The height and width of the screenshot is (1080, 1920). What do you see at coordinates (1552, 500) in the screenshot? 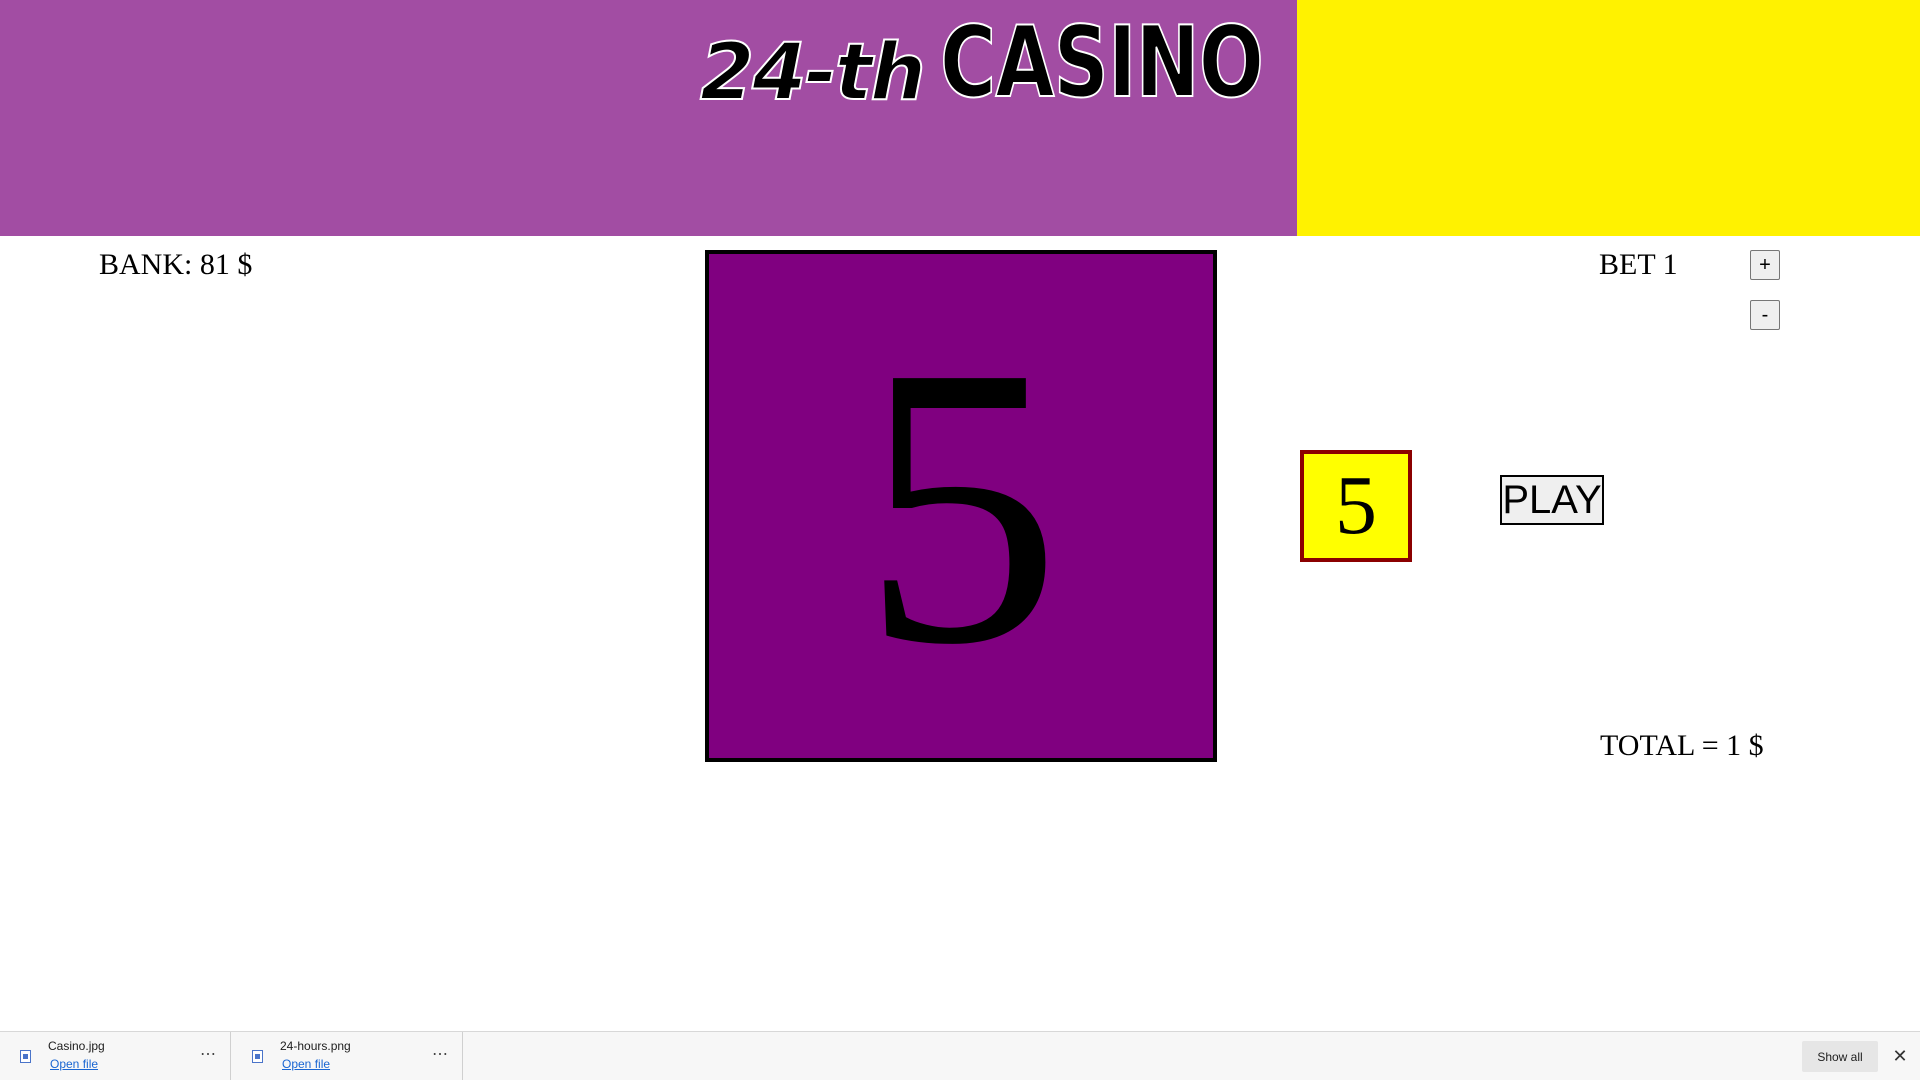
I see `play-button: PLAY` at bounding box center [1552, 500].